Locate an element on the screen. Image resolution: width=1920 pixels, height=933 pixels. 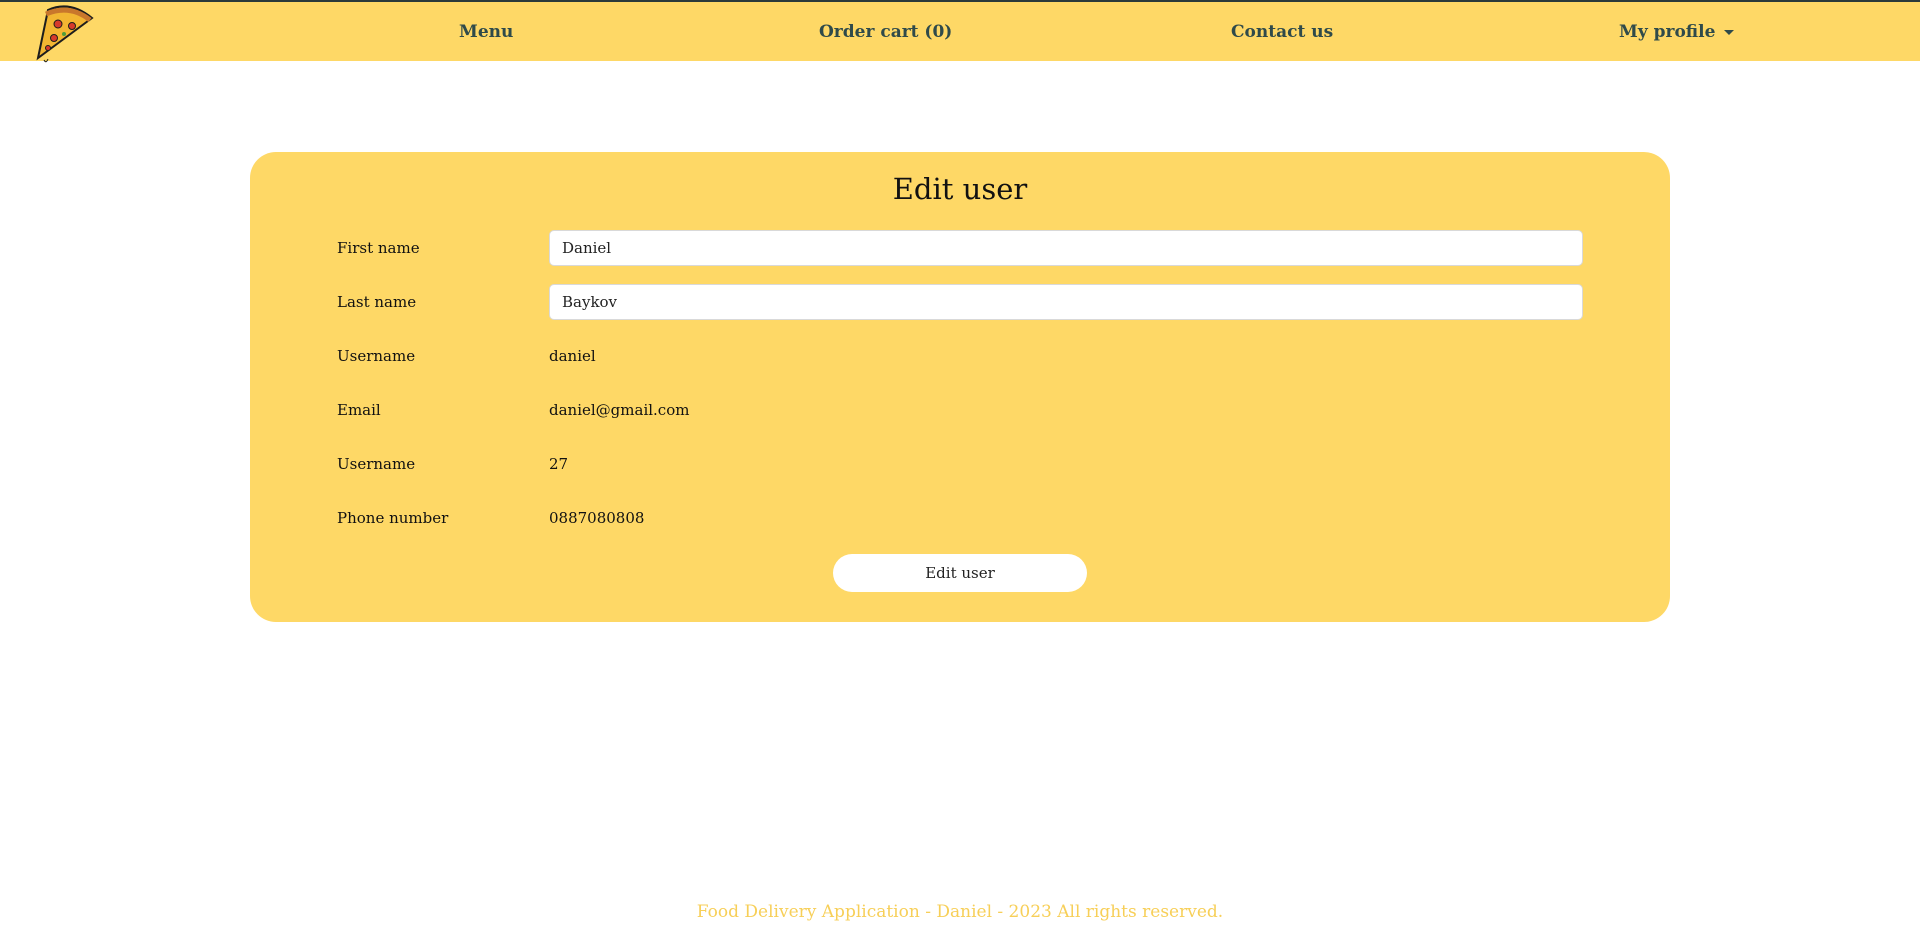
form-title: Edit user is located at coordinates (960, 189).